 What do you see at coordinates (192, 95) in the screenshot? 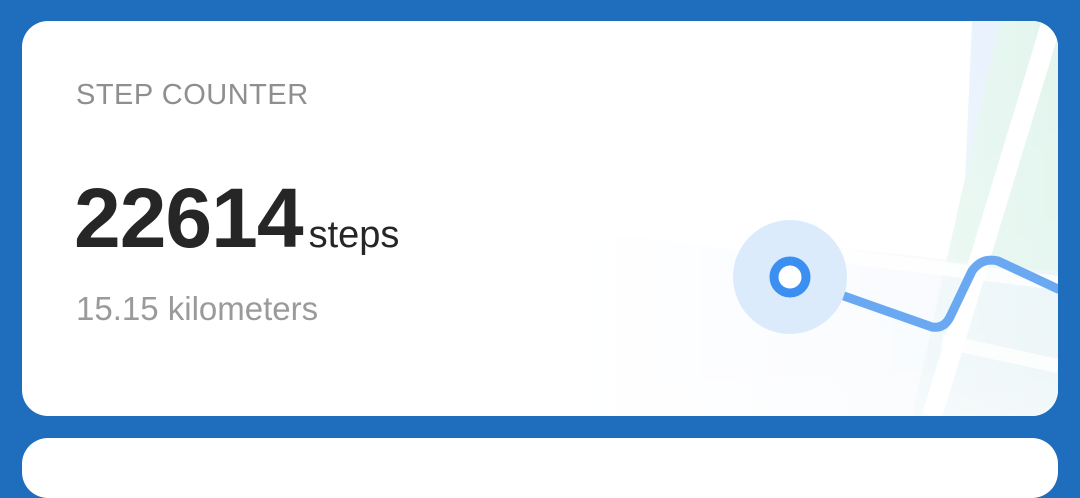
I see `card-title: STEP COUNTER` at bounding box center [192, 95].